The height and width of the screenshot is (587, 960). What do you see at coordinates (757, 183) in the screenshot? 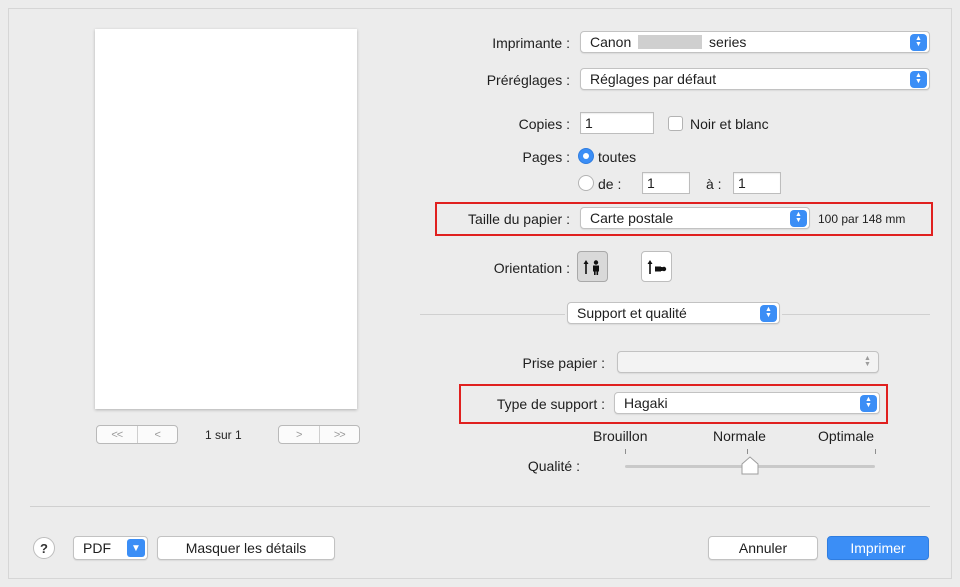
I see `pages-to-field: 1` at bounding box center [757, 183].